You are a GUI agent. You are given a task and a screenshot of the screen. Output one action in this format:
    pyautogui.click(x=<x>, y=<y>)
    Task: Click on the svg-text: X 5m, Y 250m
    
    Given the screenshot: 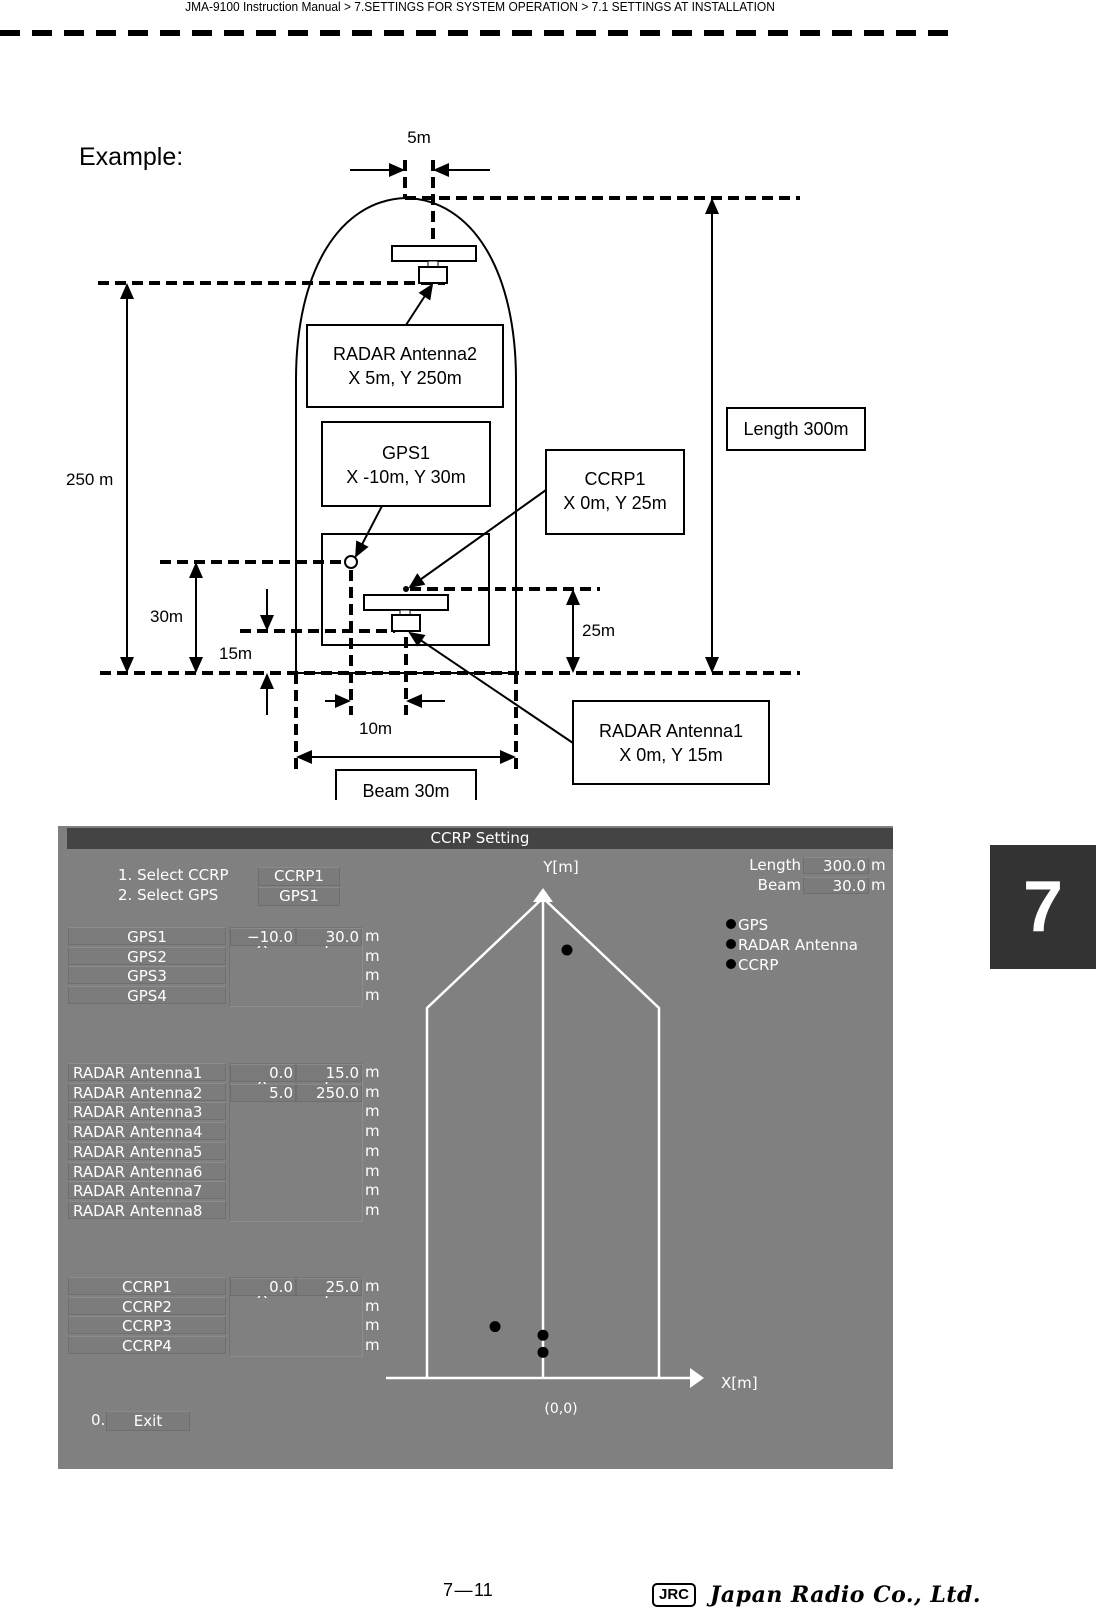 What is the action you would take?
    pyautogui.click(x=404, y=378)
    